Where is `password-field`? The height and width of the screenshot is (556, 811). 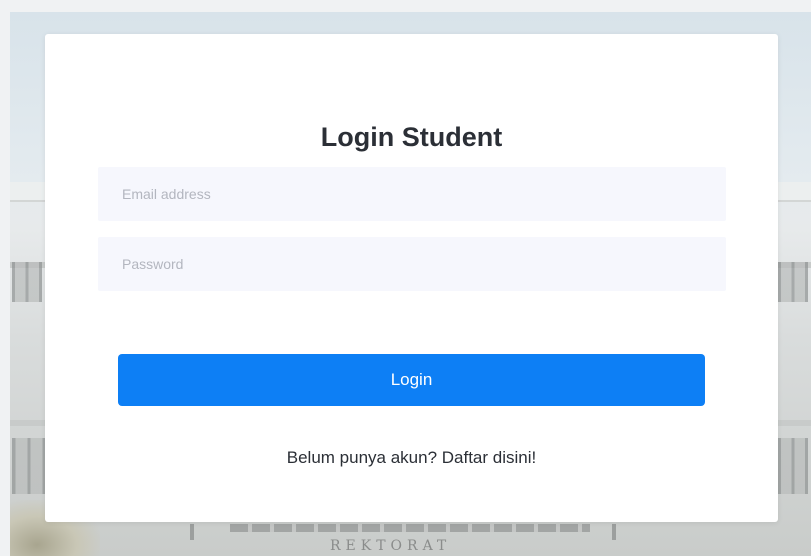
password-field is located at coordinates (412, 264).